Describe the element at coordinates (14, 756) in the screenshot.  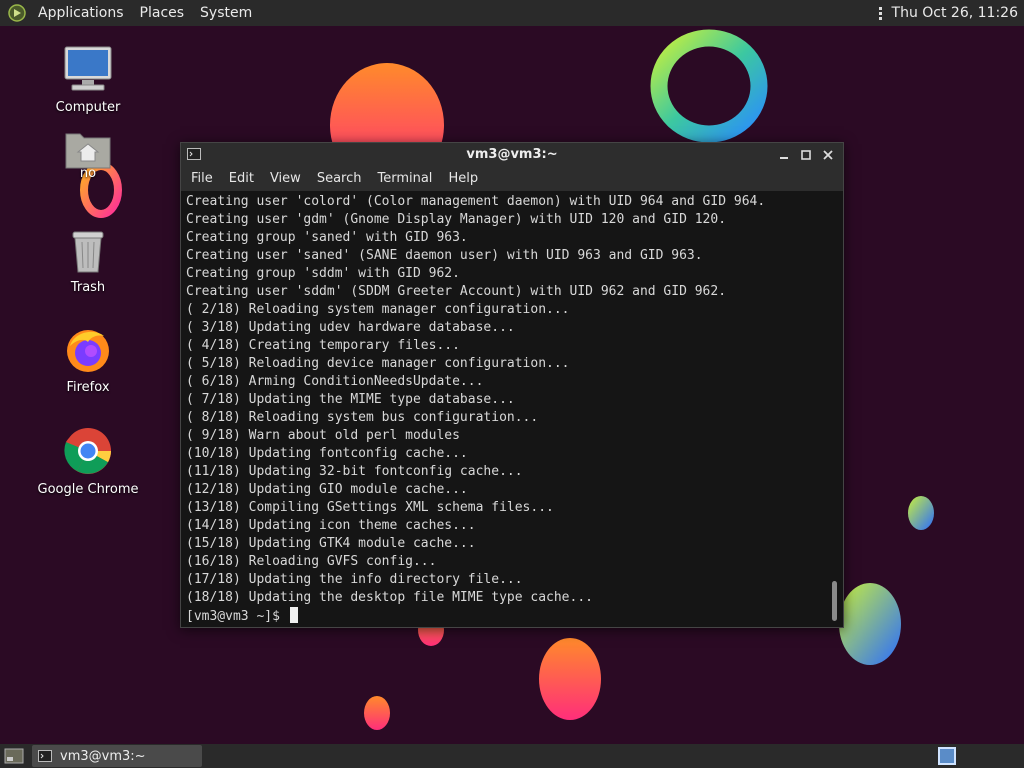
I see `show-desktop-icon` at that location.